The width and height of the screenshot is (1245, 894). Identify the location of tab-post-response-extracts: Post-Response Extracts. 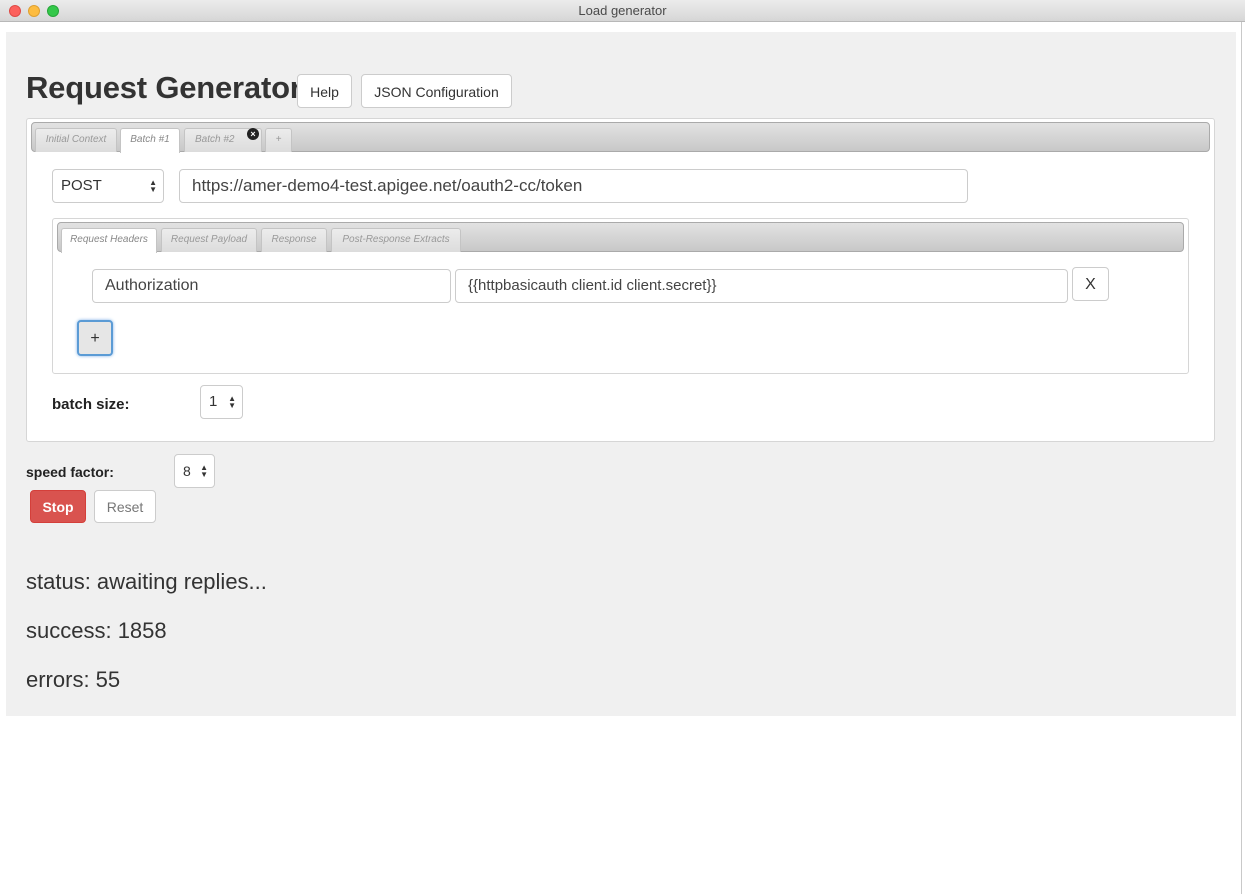
(396, 240).